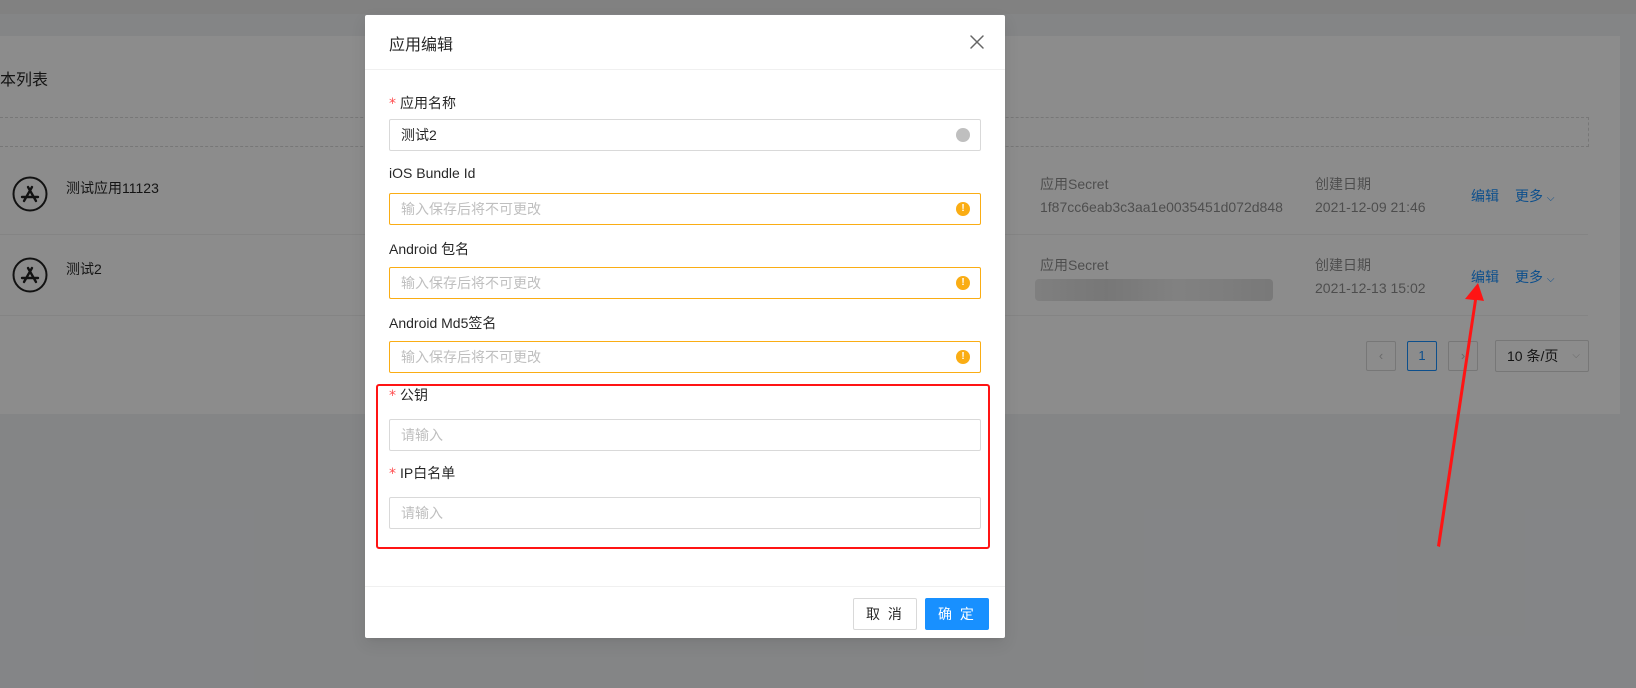 The image size is (1636, 688). I want to click on ios-bundle-id-label: iOS Bundle Id, so click(432, 173).